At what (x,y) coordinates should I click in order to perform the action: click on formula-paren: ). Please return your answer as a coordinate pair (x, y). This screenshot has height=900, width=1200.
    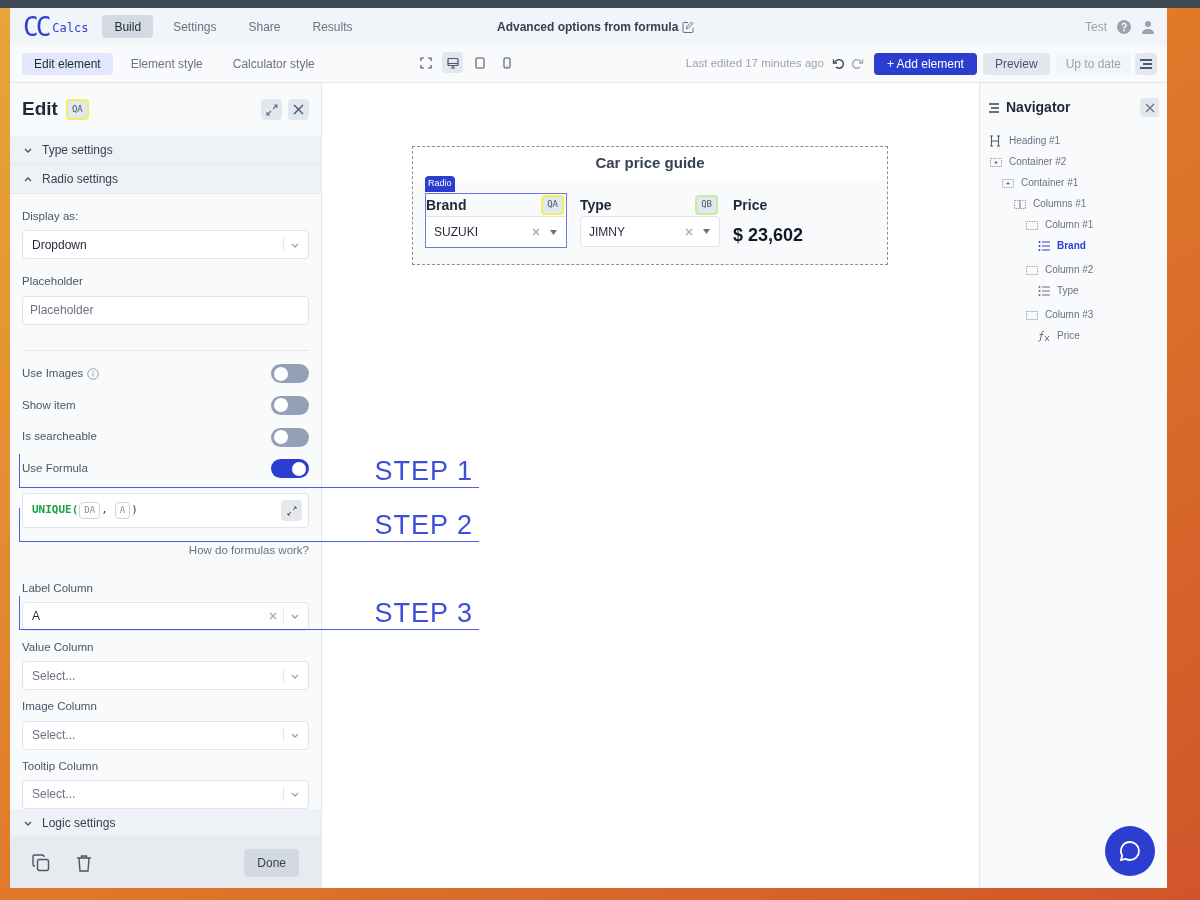
    Looking at the image, I should click on (134, 510).